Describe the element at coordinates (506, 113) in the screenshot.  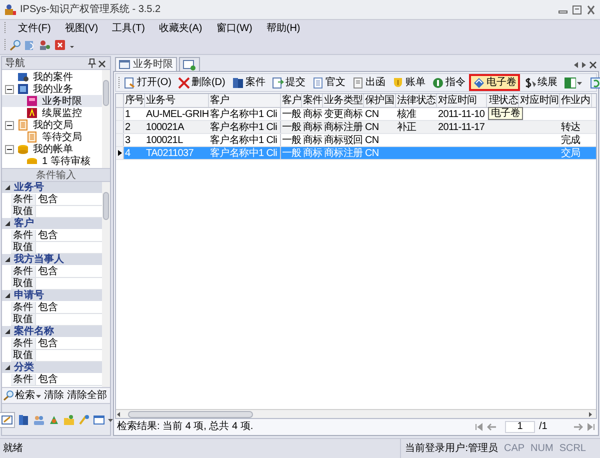
I see `tooltip: 电子卷` at that location.